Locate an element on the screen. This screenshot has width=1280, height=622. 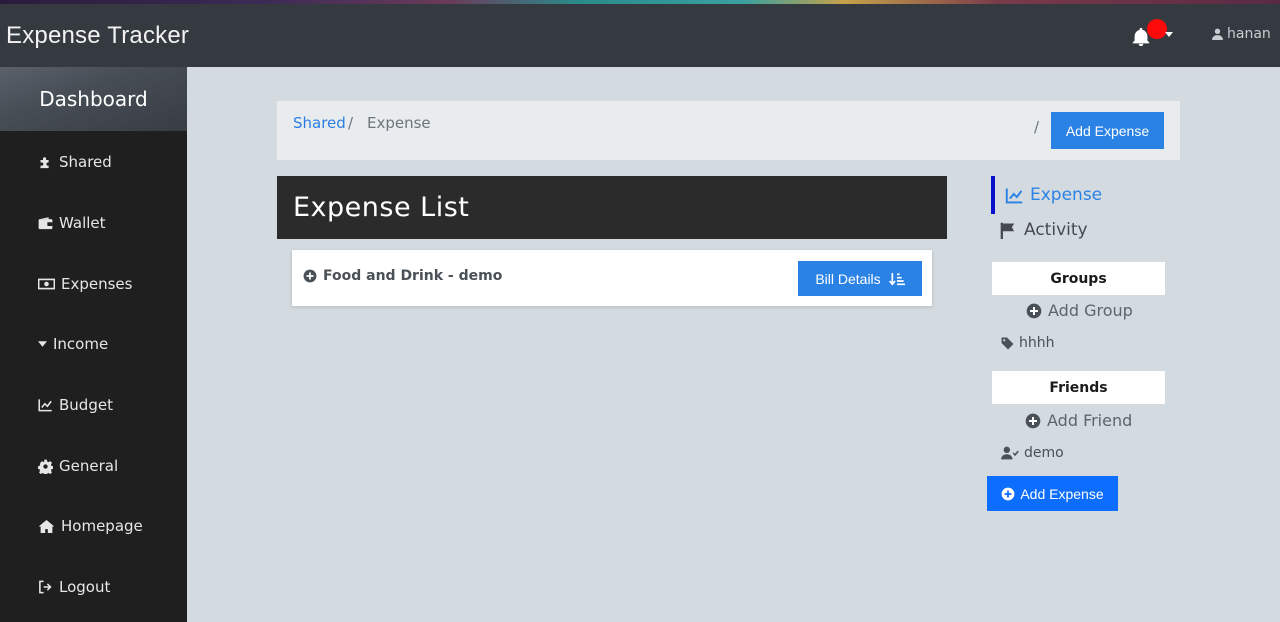
expense-item-toggle: Food and Drink - demo is located at coordinates (402, 276).